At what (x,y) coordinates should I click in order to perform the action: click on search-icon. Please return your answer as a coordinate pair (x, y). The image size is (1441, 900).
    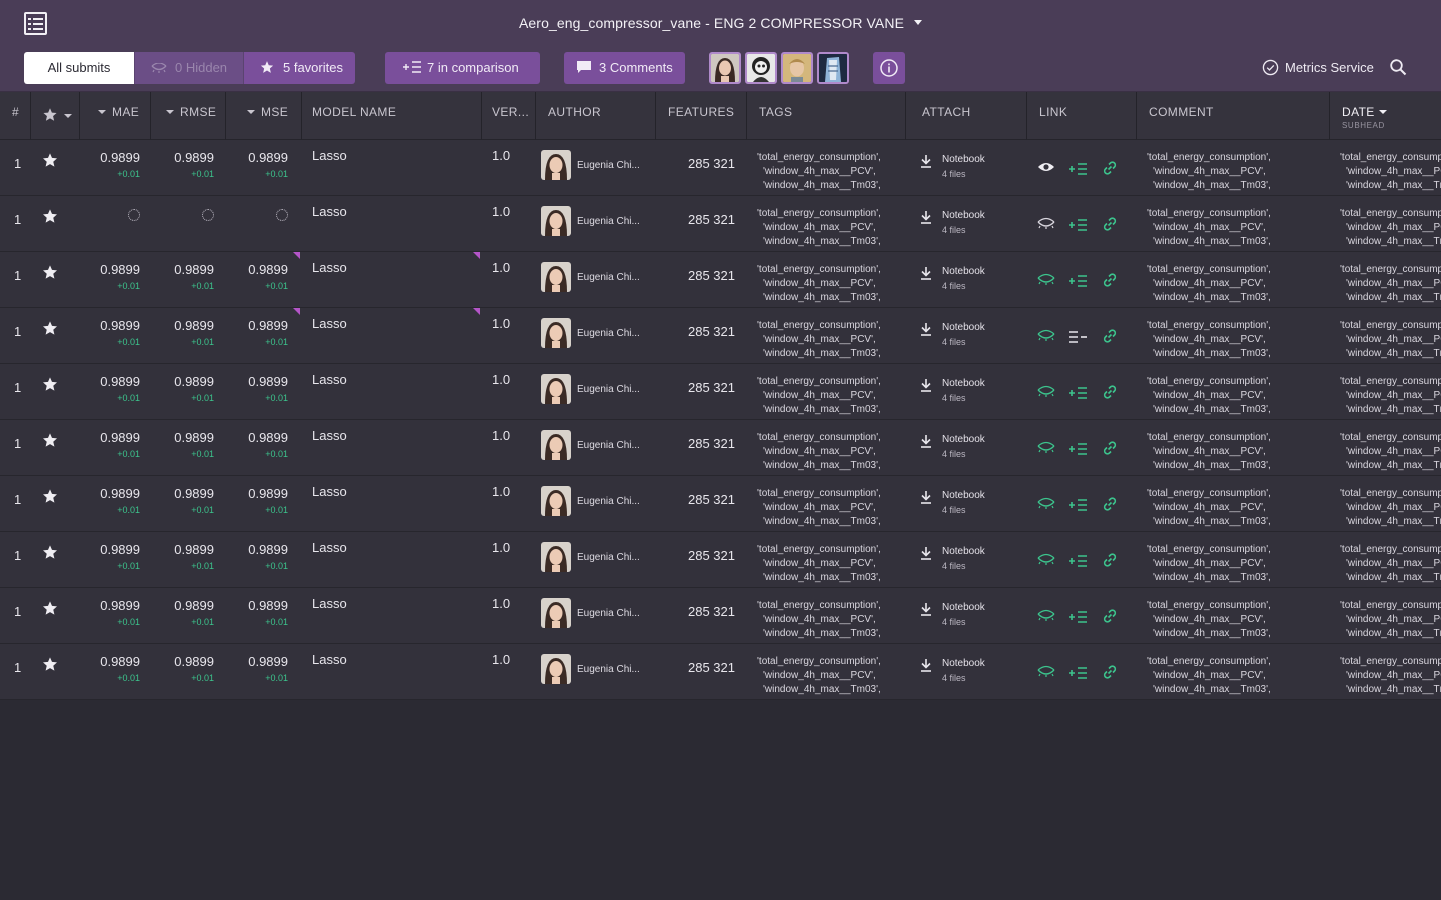
    Looking at the image, I should click on (1398, 67).